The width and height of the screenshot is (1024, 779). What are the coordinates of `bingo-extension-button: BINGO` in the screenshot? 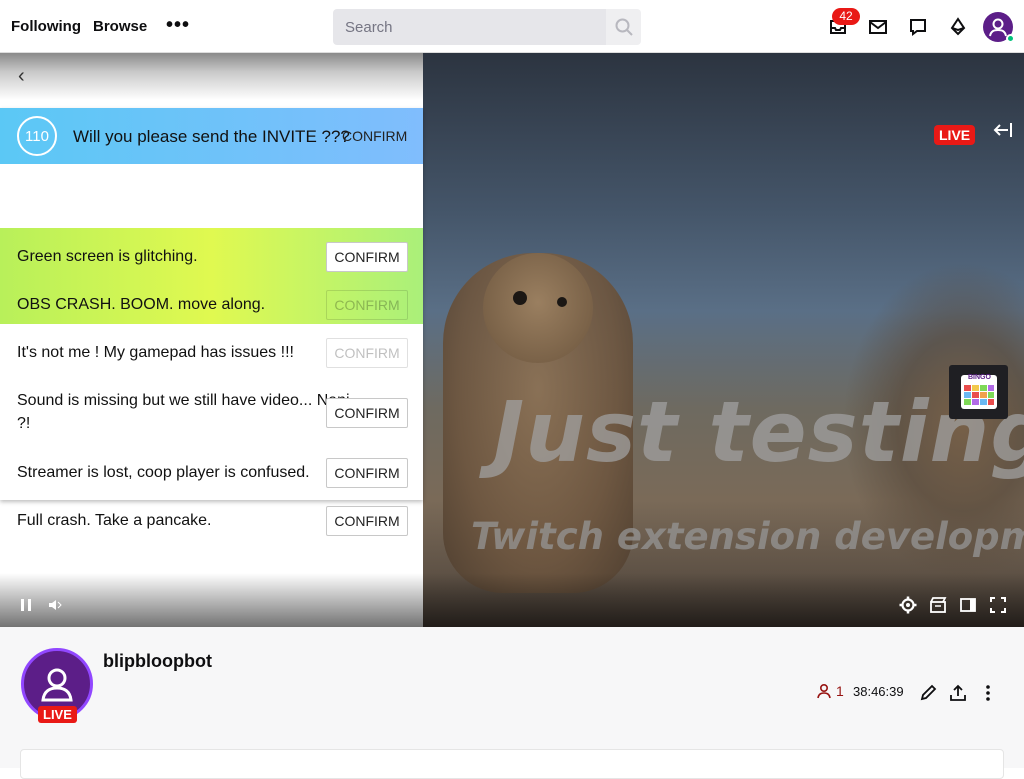 It's located at (978, 392).